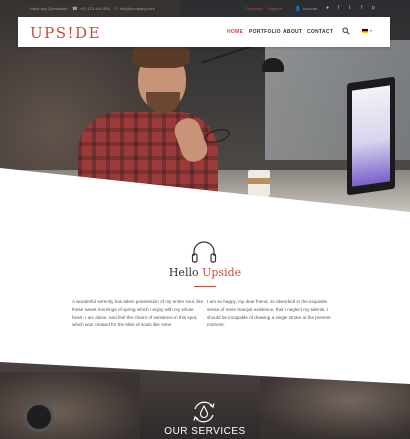  What do you see at coordinates (346, 31) in the screenshot?
I see `search-icon` at bounding box center [346, 31].